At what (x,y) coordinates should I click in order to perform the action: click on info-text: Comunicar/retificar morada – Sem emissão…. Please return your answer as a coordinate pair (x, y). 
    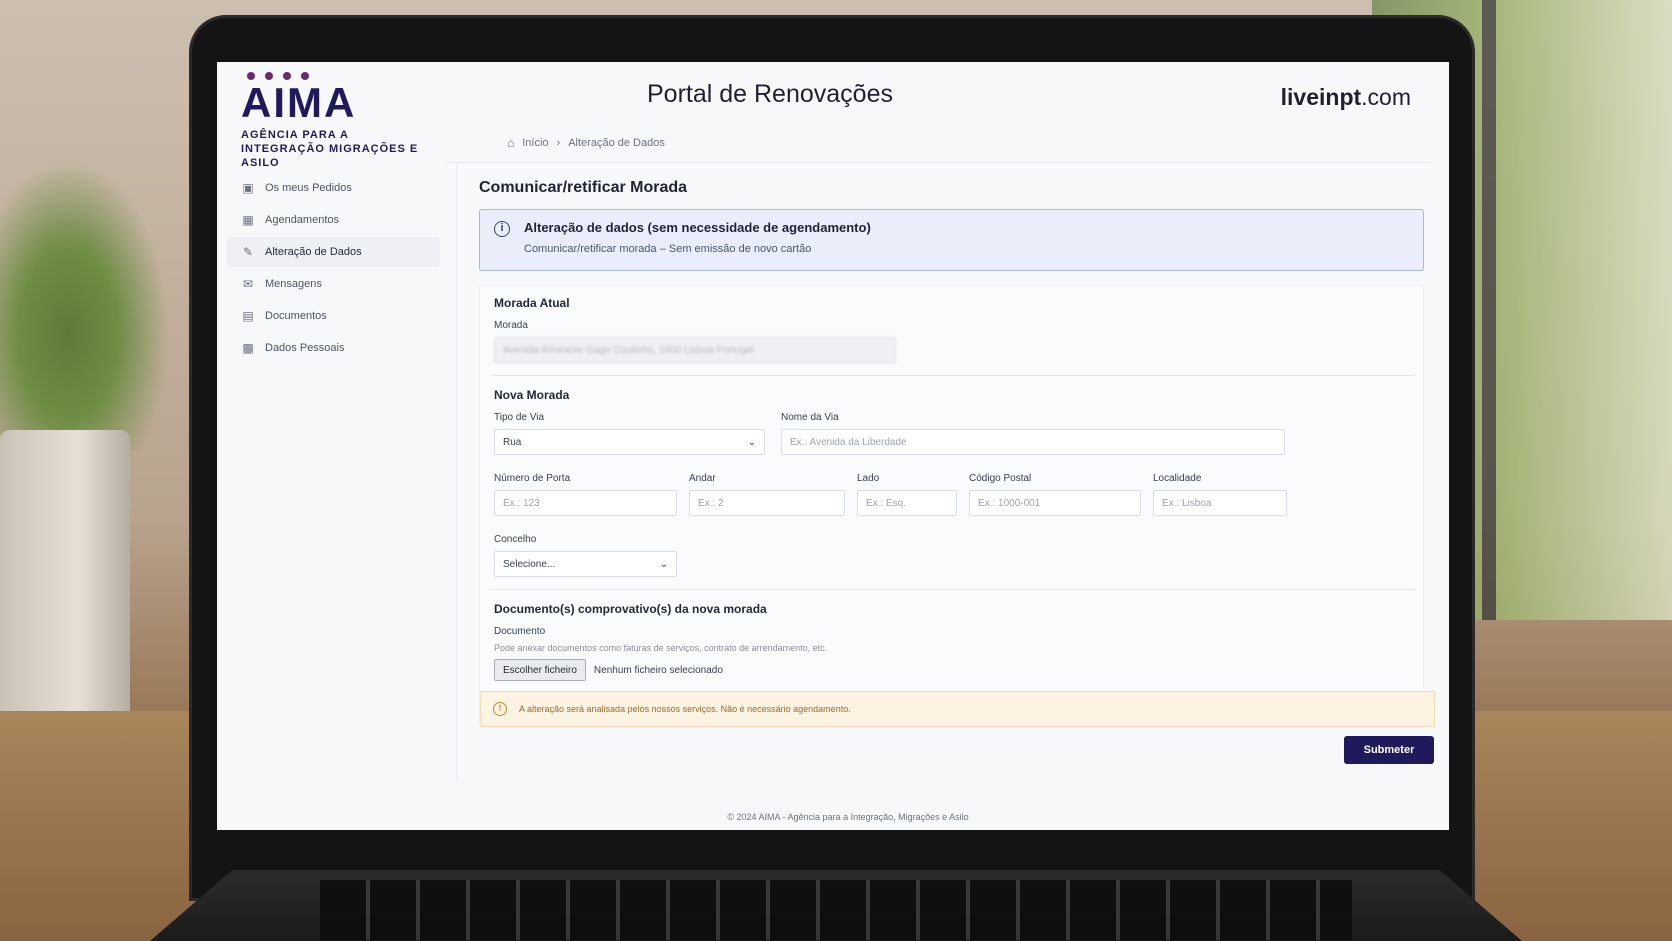
    Looking at the image, I should click on (668, 249).